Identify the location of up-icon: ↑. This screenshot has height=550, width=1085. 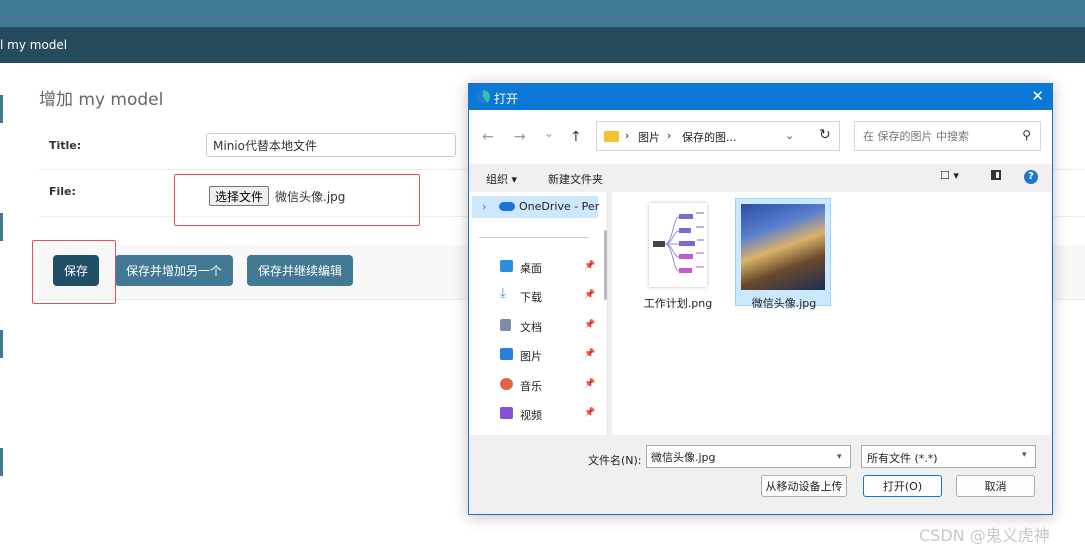
(576, 137).